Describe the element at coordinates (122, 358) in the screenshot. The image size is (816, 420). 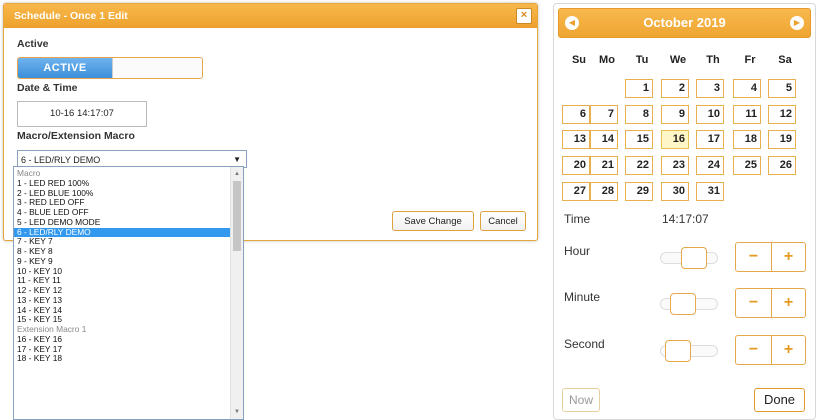
I see `macro-option: 18 - KEY 18` at that location.